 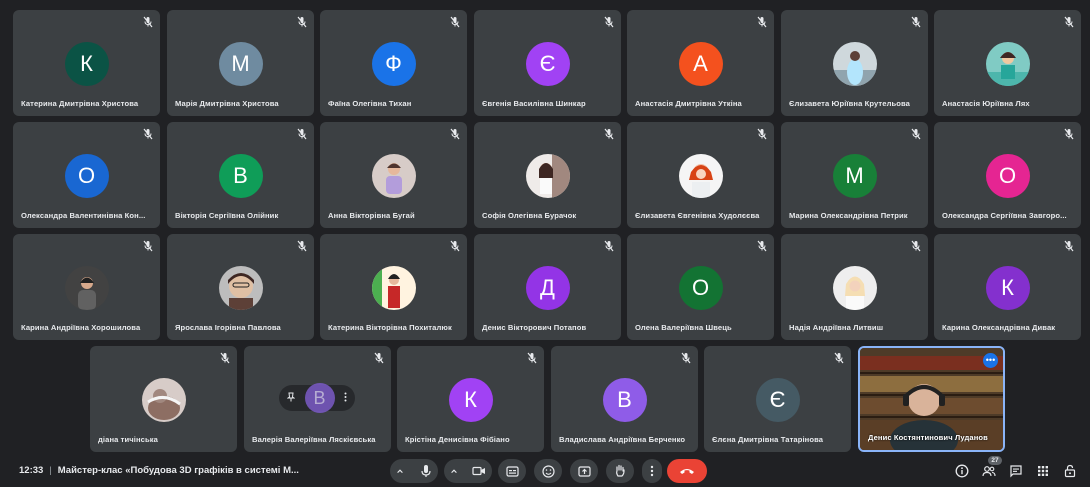 I want to click on camera-control, so click(x=468, y=471).